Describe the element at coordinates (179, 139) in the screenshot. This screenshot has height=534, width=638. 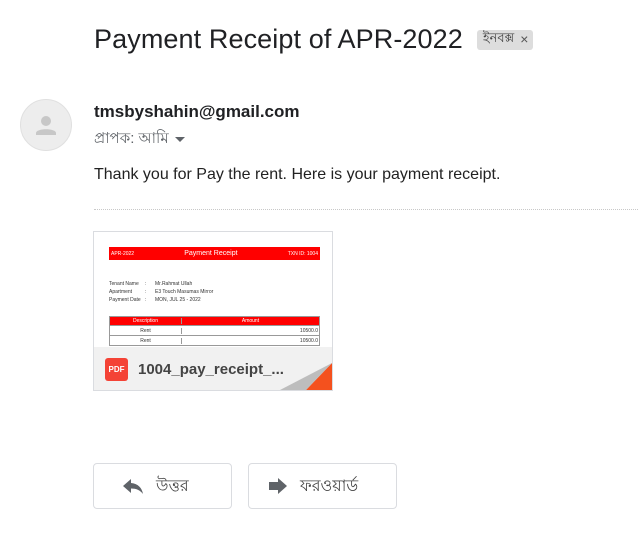
I see `chevron-down-icon` at that location.